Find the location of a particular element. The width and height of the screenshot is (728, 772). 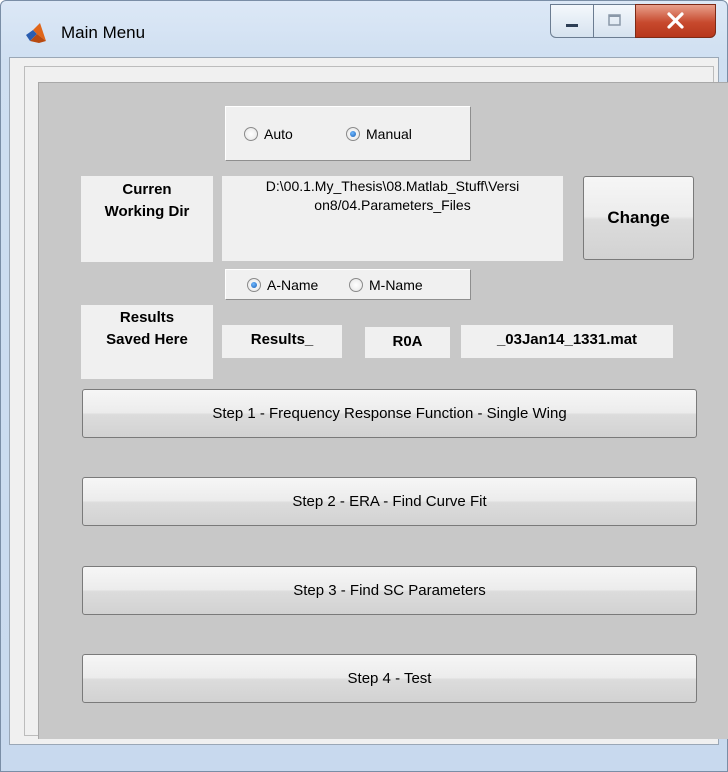

a-name-label: A-Name is located at coordinates (292, 285).